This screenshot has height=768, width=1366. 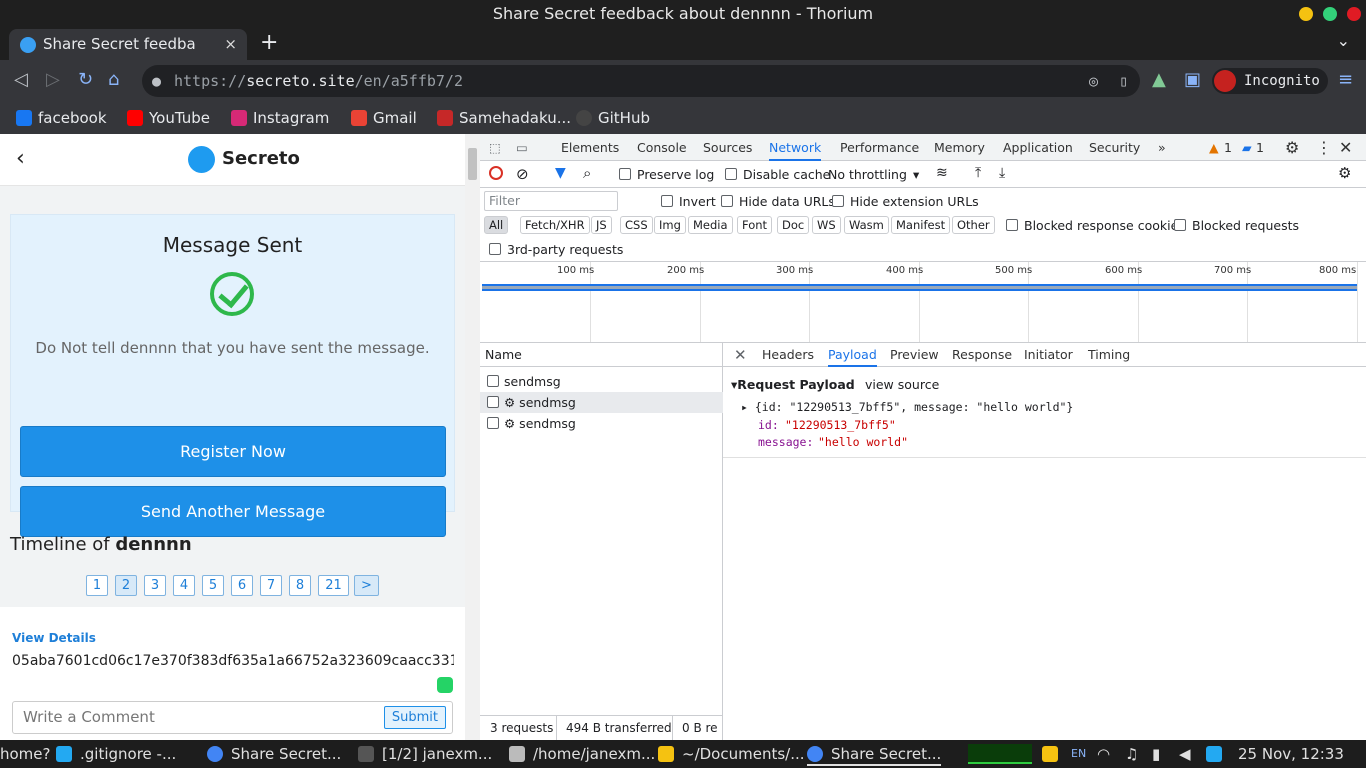 What do you see at coordinates (667, 201) in the screenshot?
I see `invert-checkbox` at bounding box center [667, 201].